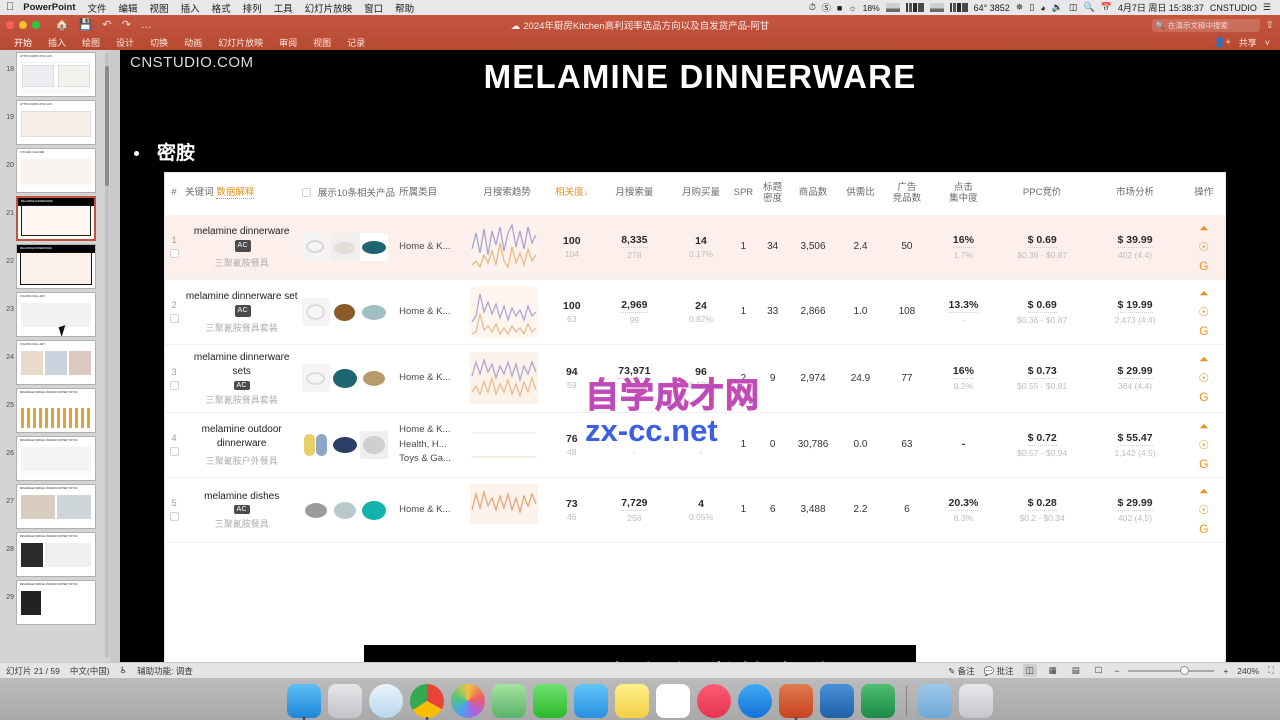  What do you see at coordinates (673, 701) in the screenshot?
I see `dock-item-calendar` at bounding box center [673, 701].